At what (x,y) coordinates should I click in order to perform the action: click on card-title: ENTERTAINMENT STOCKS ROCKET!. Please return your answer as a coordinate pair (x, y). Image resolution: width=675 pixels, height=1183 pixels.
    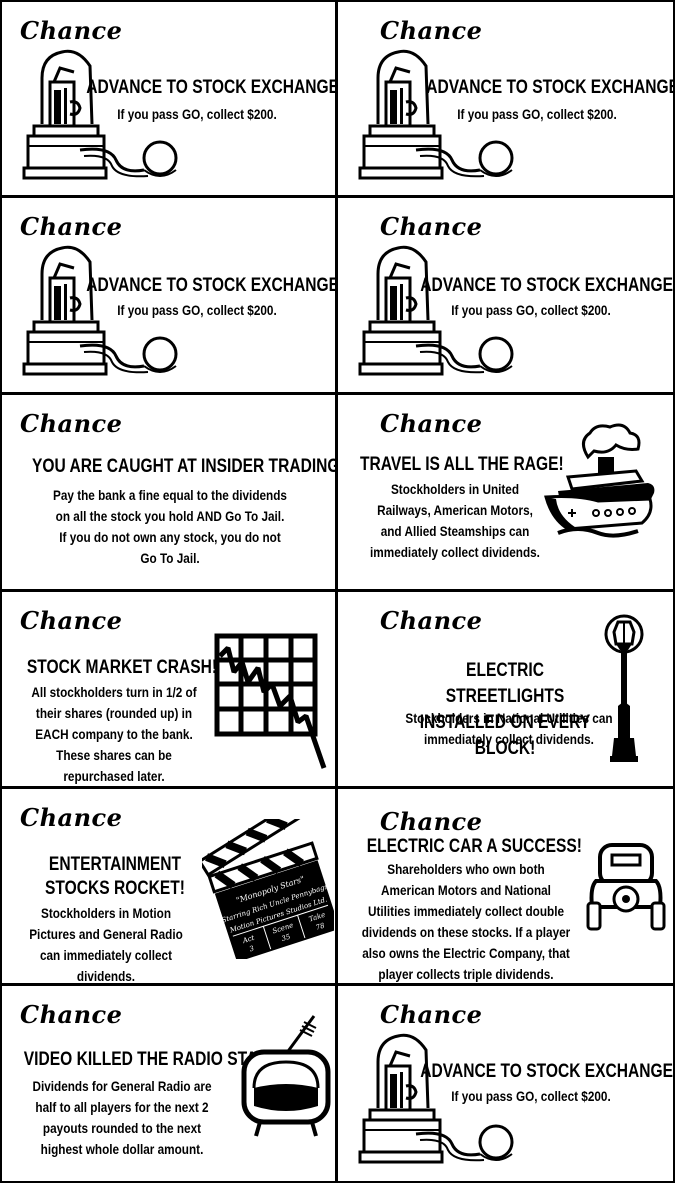
    Looking at the image, I should click on (115, 876).